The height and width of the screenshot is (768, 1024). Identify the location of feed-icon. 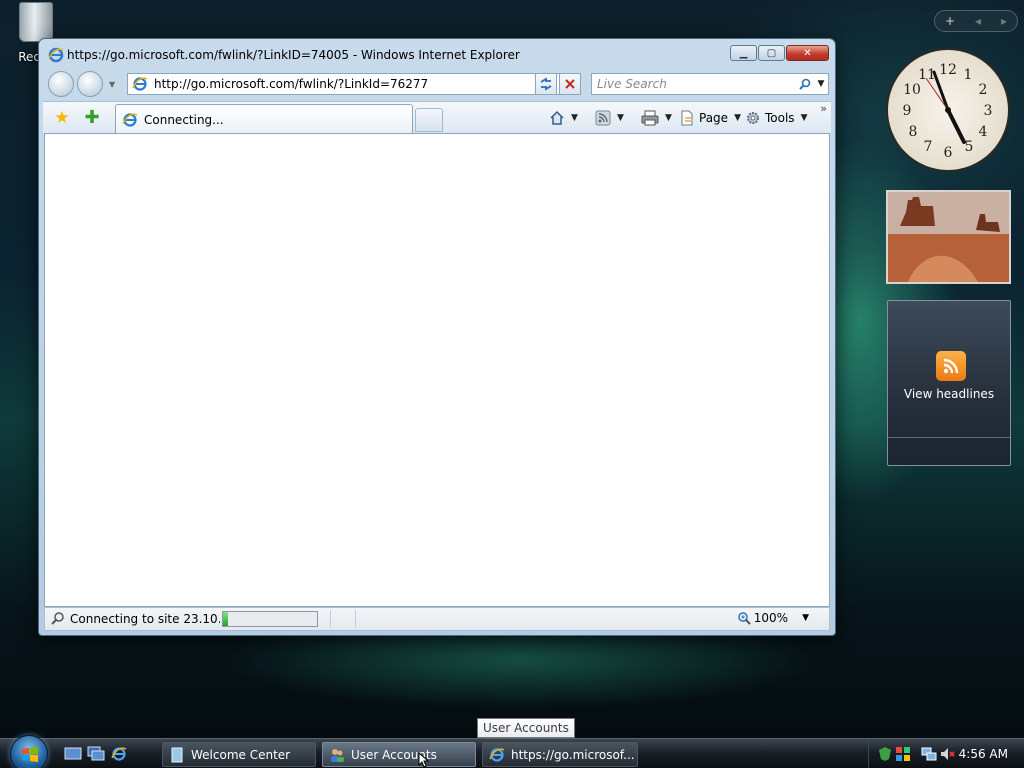
(603, 118).